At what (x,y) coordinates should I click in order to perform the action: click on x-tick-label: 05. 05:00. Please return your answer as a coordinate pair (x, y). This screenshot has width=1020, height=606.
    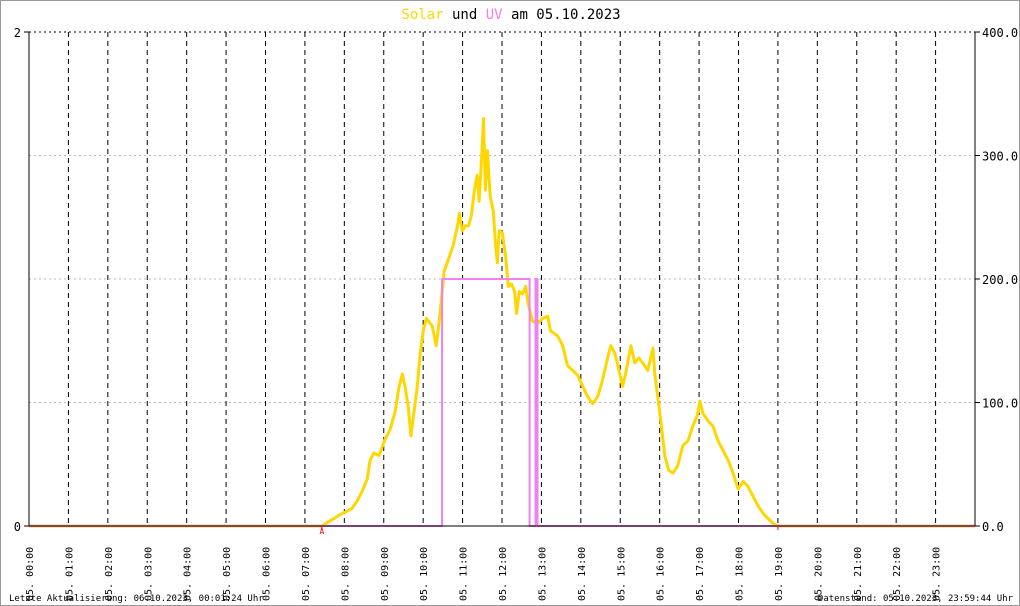
    Looking at the image, I should click on (227, 574).